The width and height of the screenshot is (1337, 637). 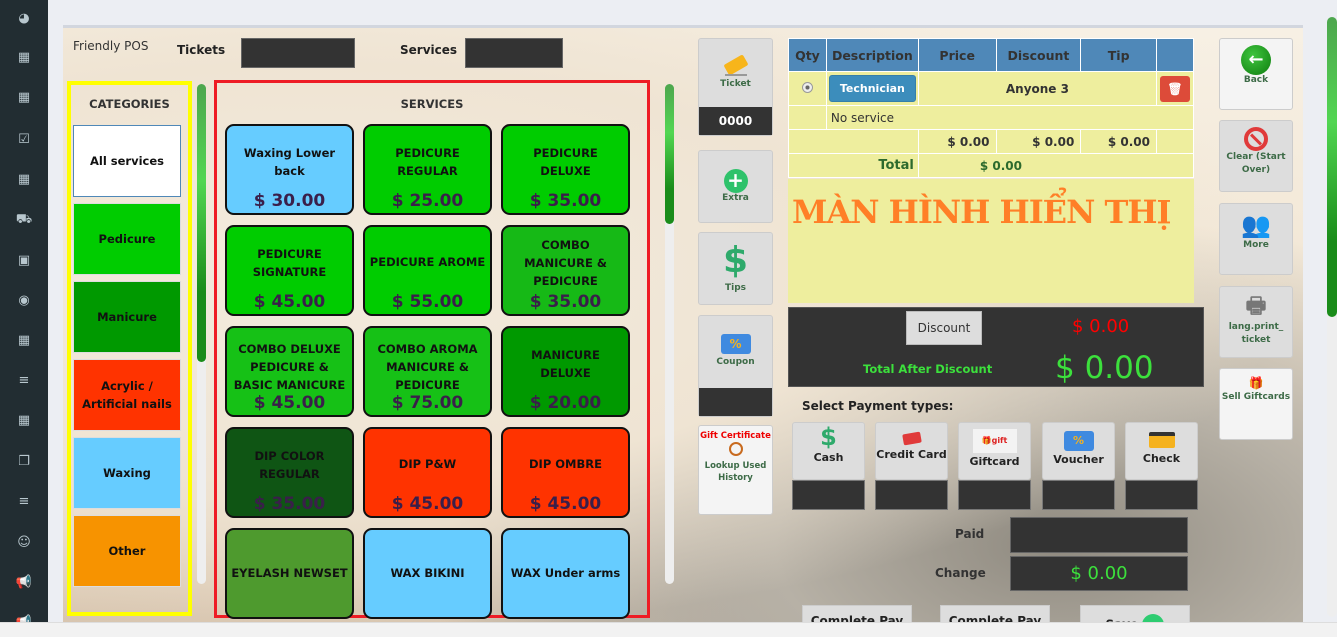 What do you see at coordinates (24, 220) in the screenshot?
I see `cart-icon: ⛟` at bounding box center [24, 220].